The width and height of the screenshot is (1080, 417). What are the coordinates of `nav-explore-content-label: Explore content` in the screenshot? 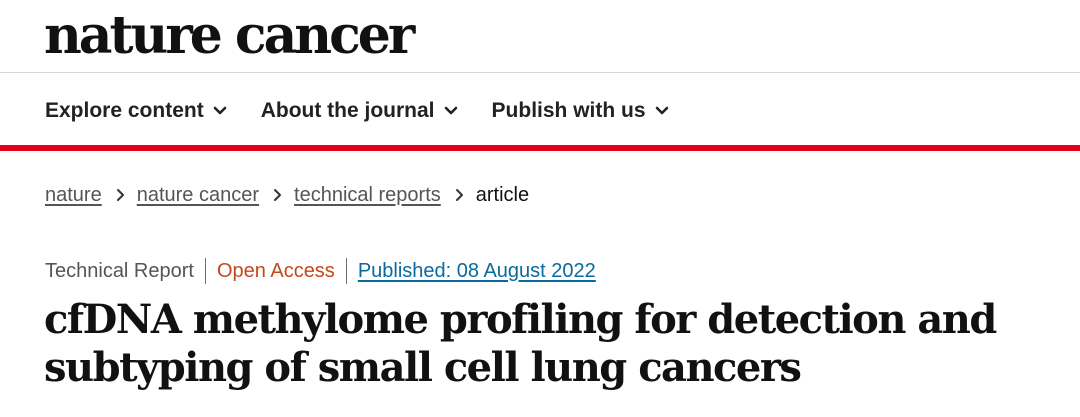 It's located at (124, 110).